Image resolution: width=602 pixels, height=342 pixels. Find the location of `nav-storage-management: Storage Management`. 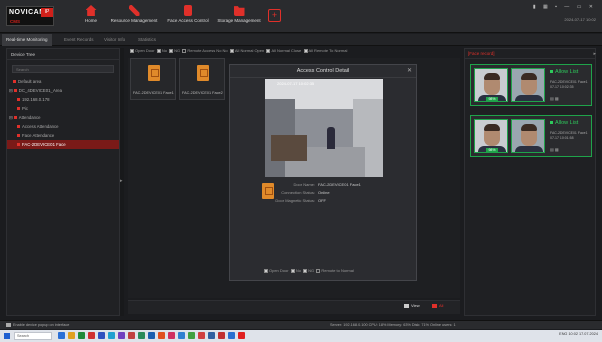

nav-storage-management: Storage Management is located at coordinates (239, 17).